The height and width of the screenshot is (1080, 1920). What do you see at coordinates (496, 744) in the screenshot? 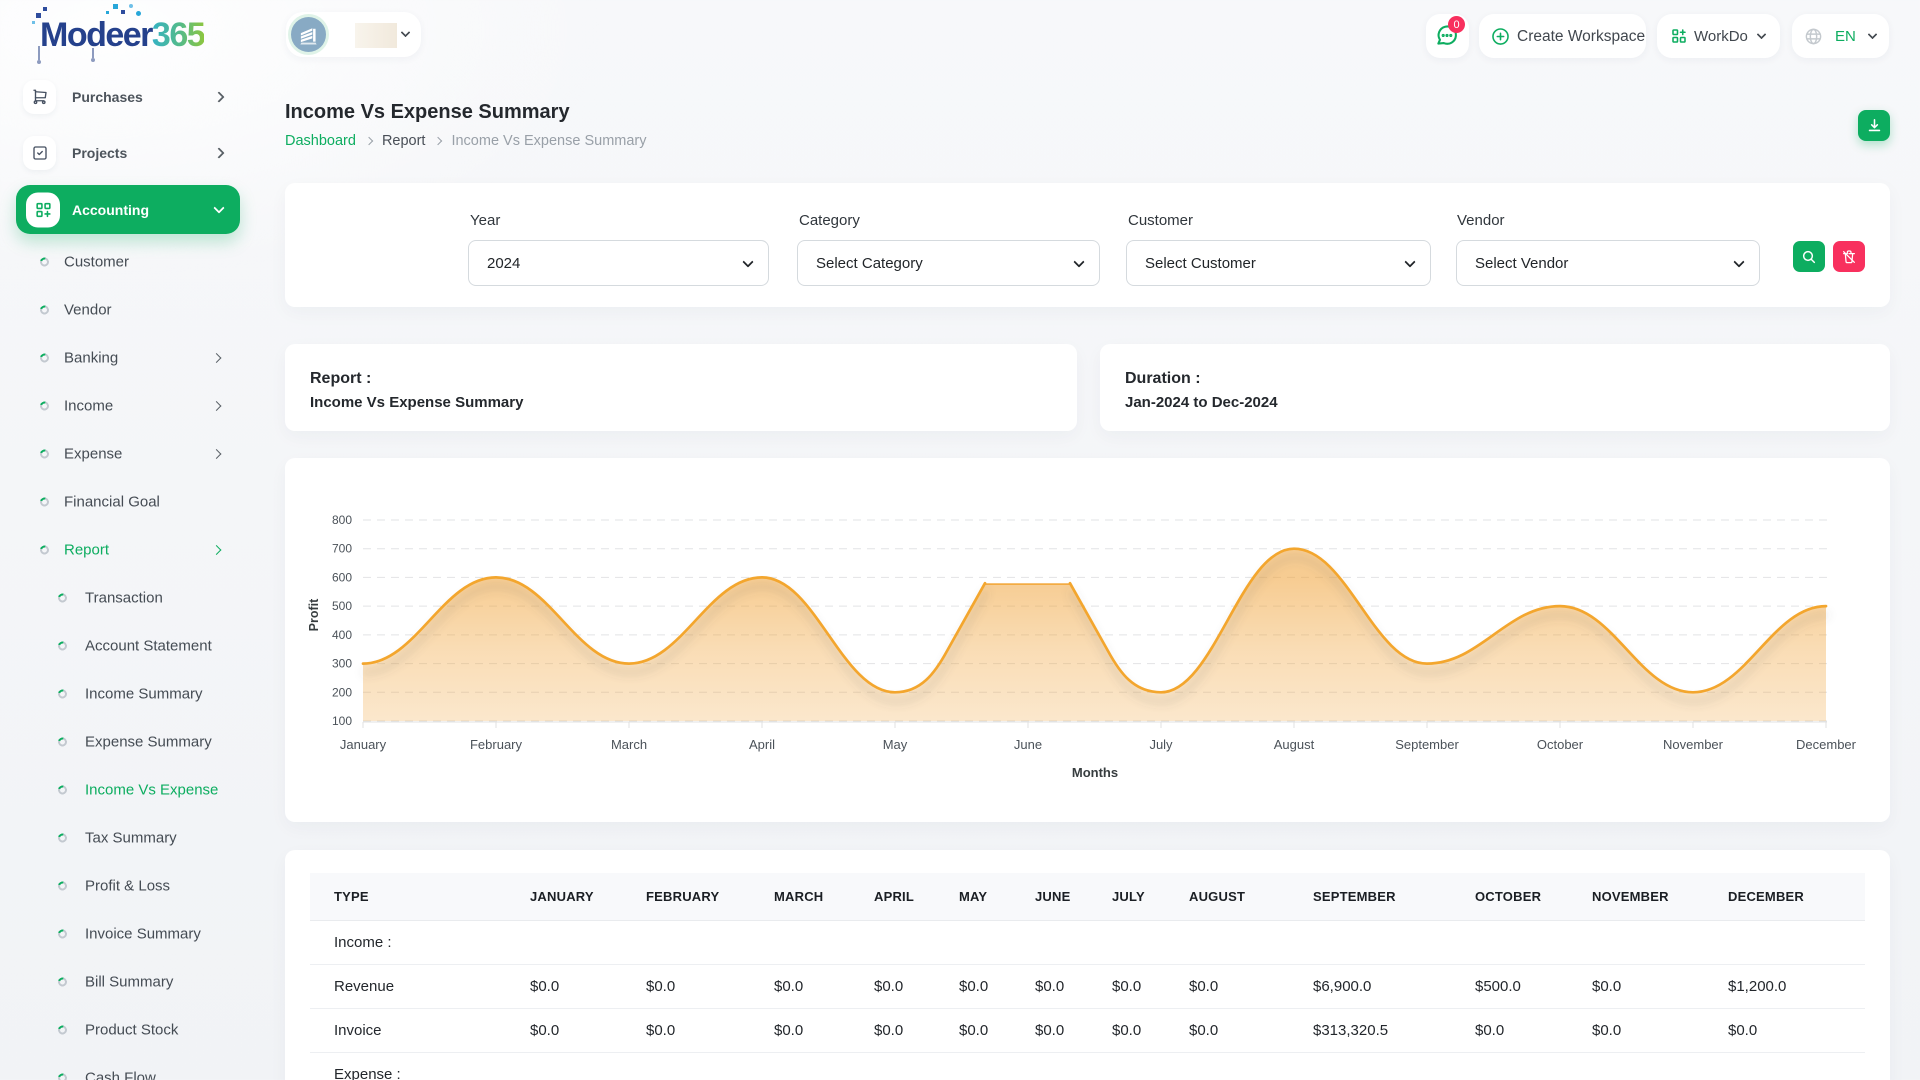
I see `svg-text: February` at bounding box center [496, 744].